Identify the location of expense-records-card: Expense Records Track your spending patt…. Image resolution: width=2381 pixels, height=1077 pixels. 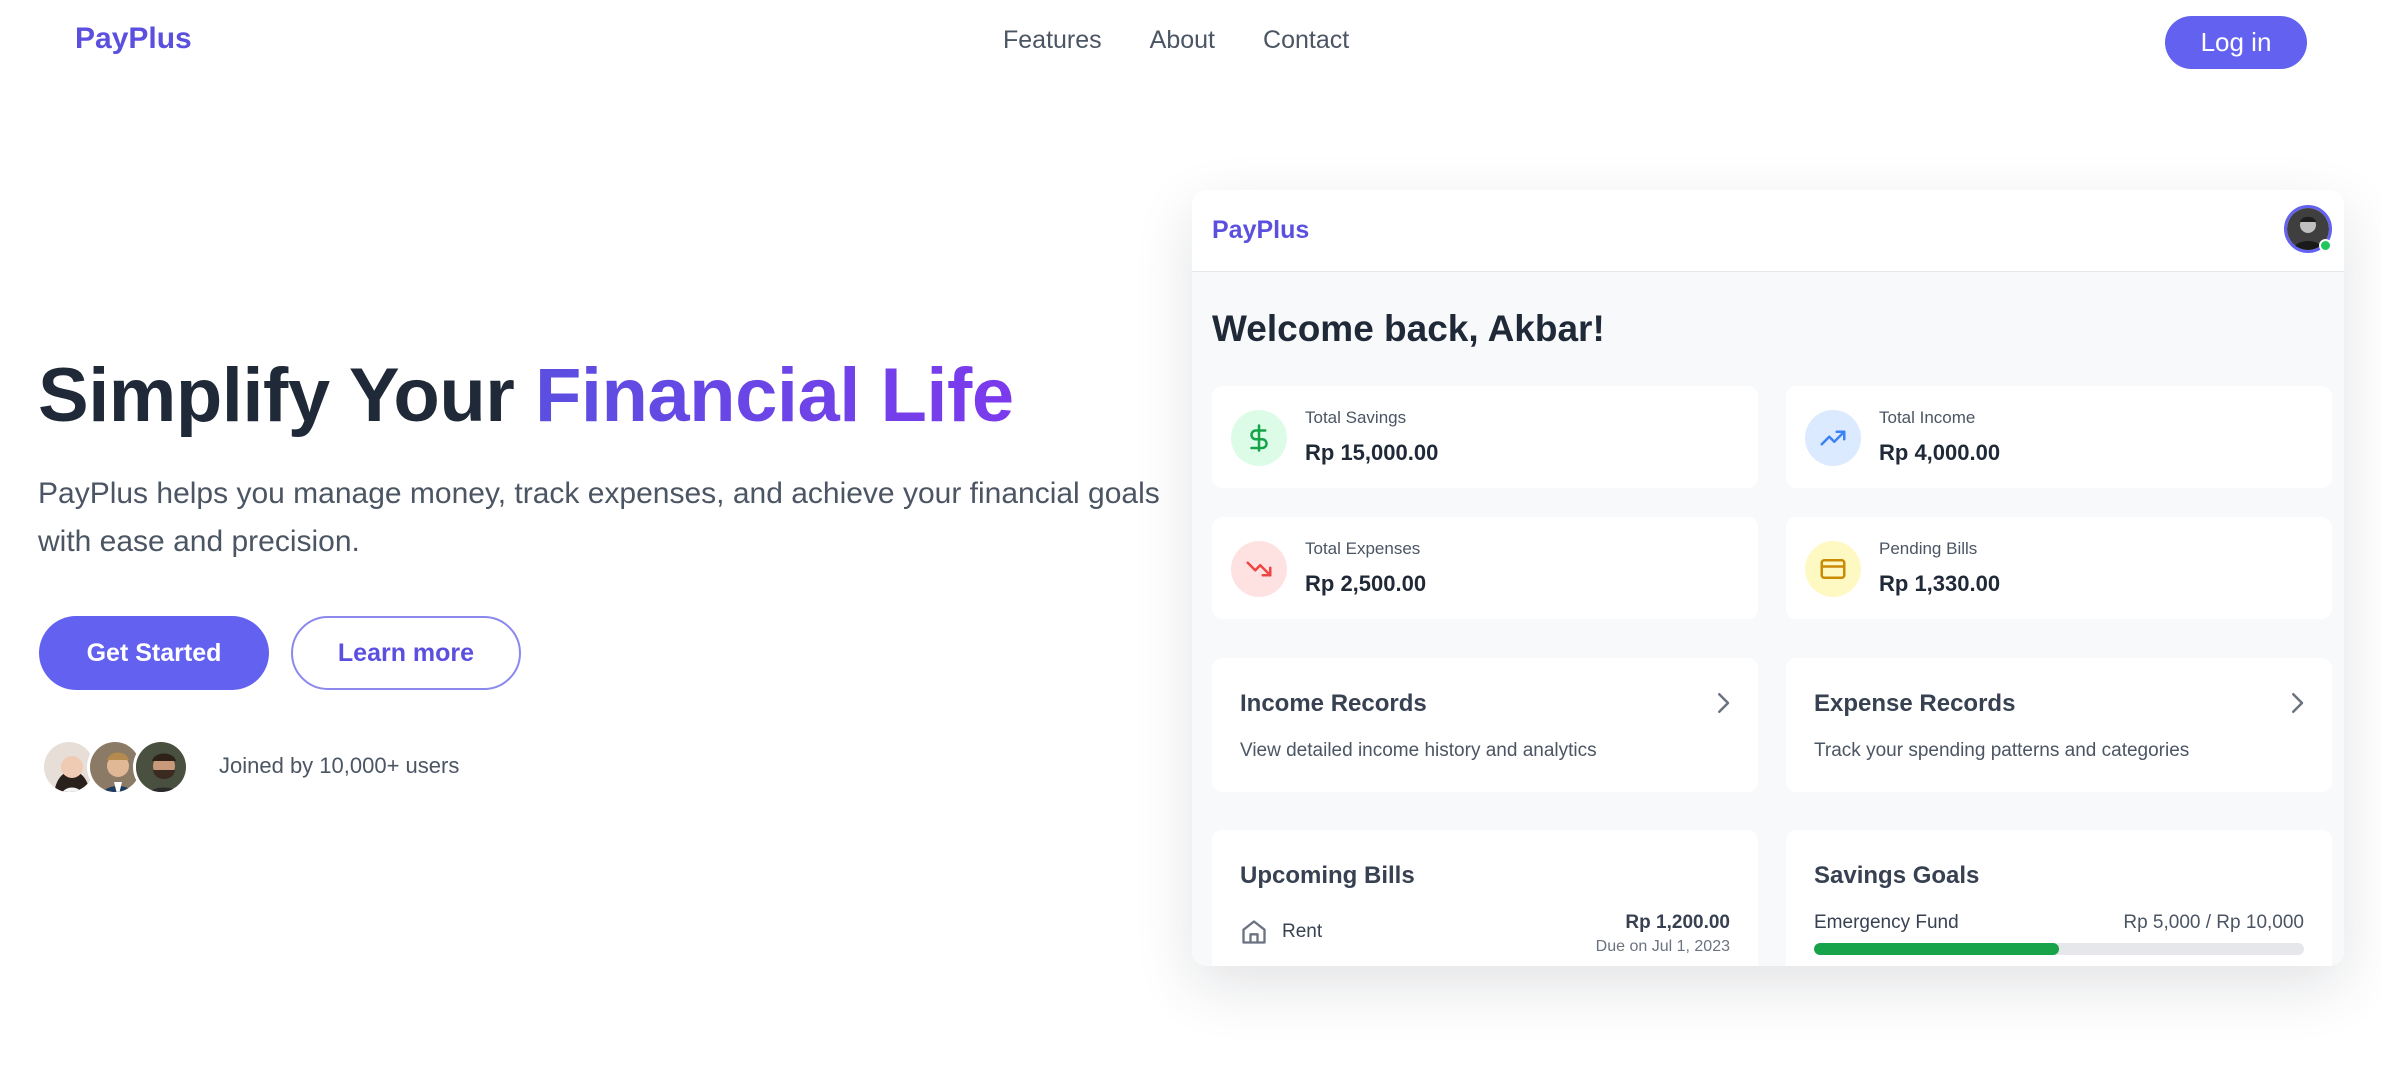
(2059, 725).